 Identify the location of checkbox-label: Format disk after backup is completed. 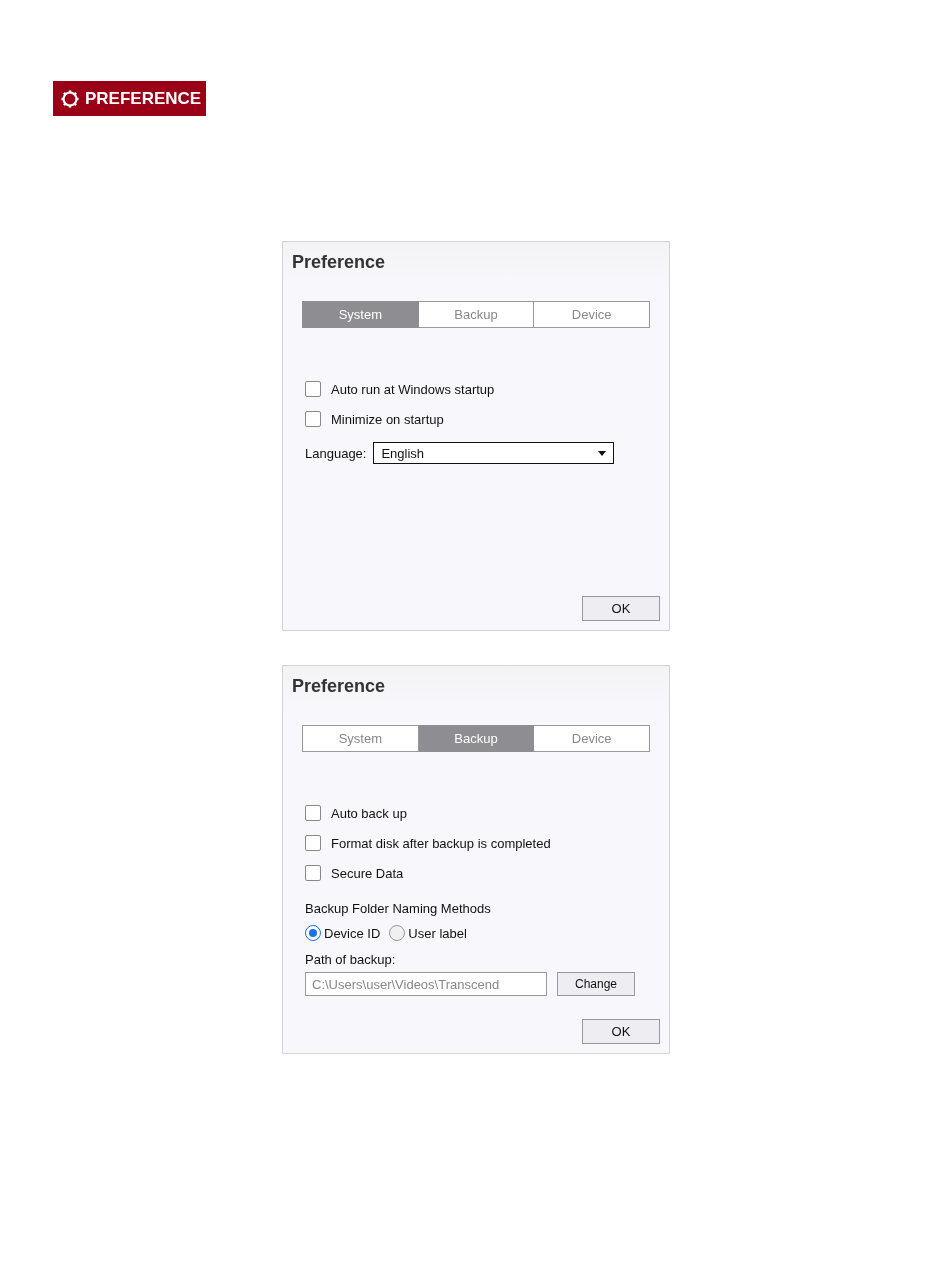
(441, 843).